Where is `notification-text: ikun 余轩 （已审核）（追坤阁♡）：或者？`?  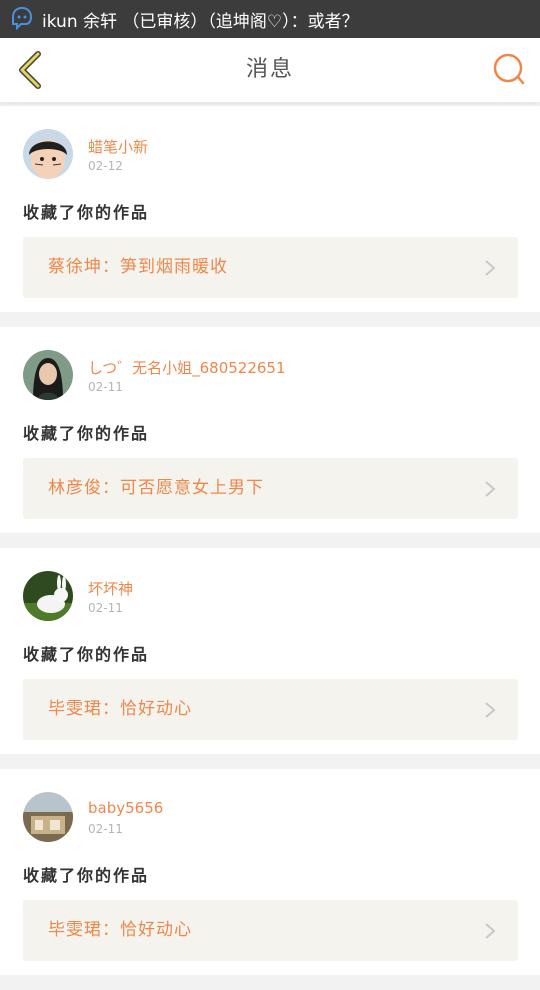
notification-text: ikun 余轩 （已审核）（追坤阁♡）：或者？ is located at coordinates (200, 21).